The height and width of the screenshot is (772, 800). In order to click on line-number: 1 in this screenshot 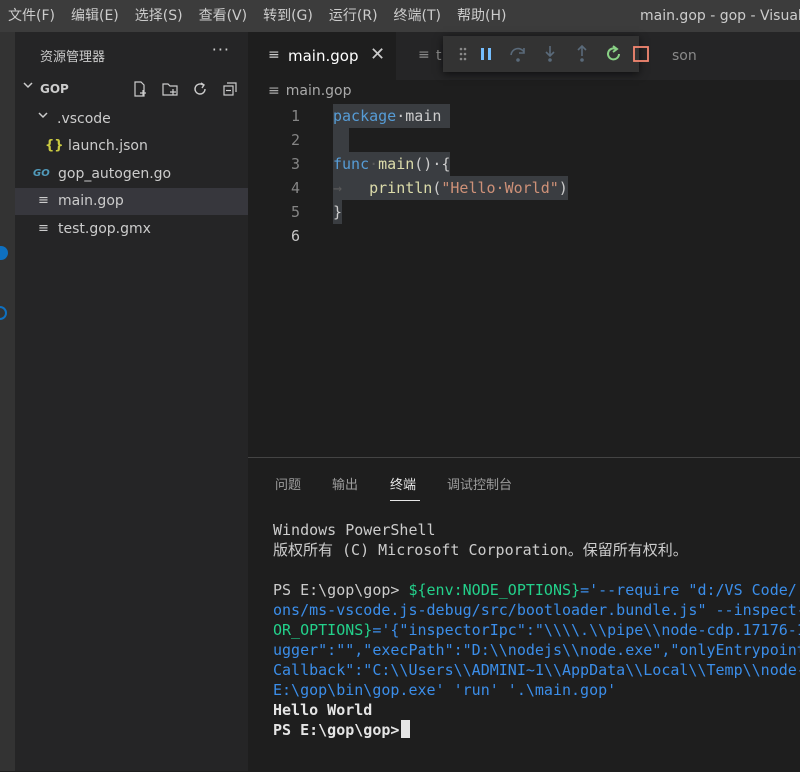, I will do `click(295, 116)`.